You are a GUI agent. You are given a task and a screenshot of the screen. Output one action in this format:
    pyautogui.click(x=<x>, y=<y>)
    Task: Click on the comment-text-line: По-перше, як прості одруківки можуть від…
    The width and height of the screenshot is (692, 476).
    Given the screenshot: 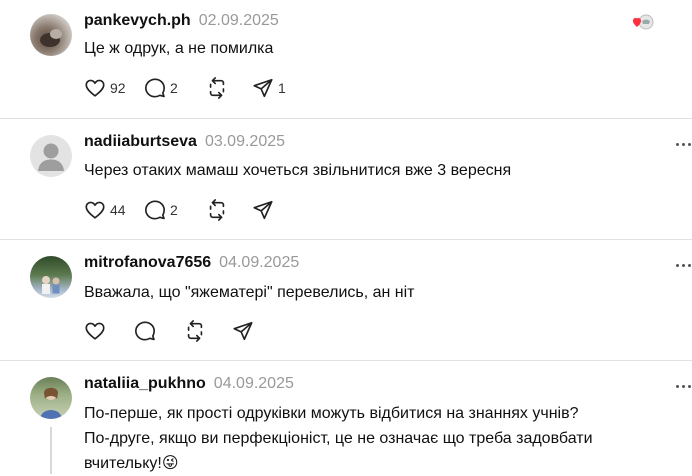 What is the action you would take?
    pyautogui.click(x=331, y=413)
    